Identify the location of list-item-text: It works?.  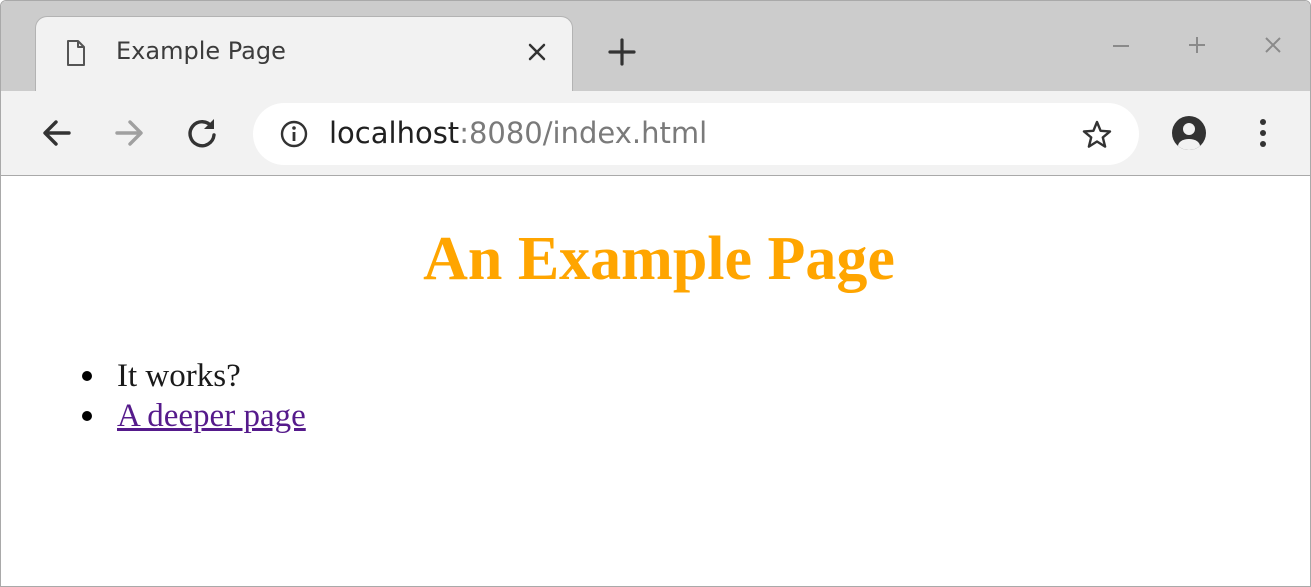
(179, 376).